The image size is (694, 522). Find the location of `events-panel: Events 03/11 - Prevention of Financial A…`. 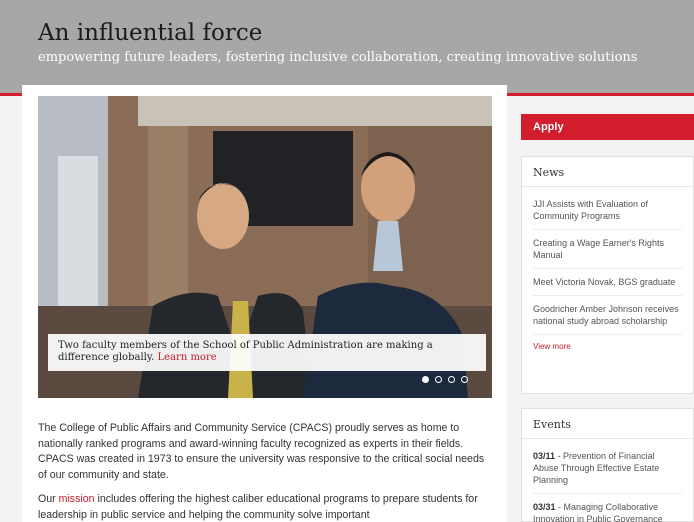

events-panel: Events 03/11 - Prevention of Financial A… is located at coordinates (607, 465).